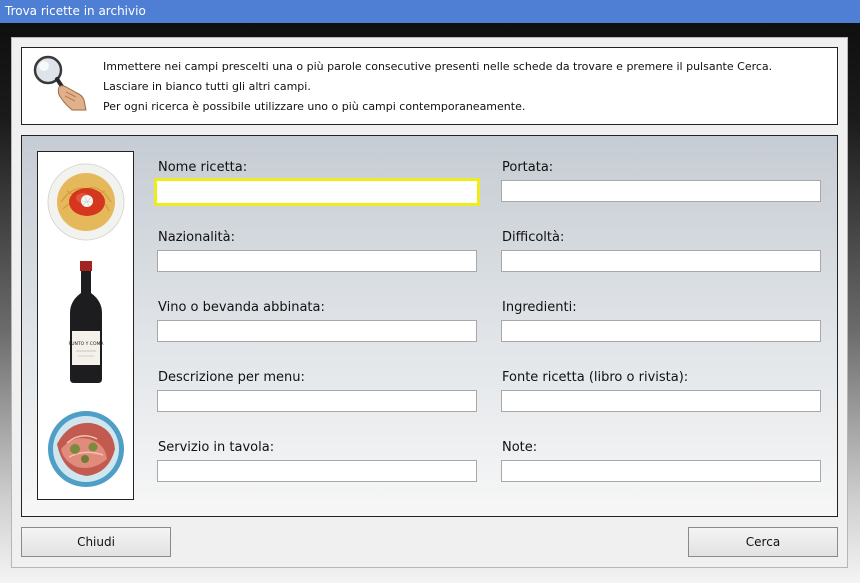 This screenshot has width=860, height=583. Describe the element at coordinates (317, 471) in the screenshot. I see `servizio-input` at that location.